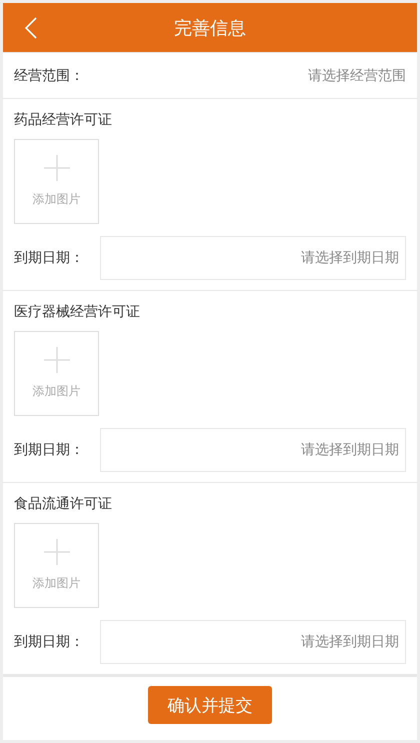  Describe the element at coordinates (49, 75) in the screenshot. I see `scope-label: 经营范围：` at that location.